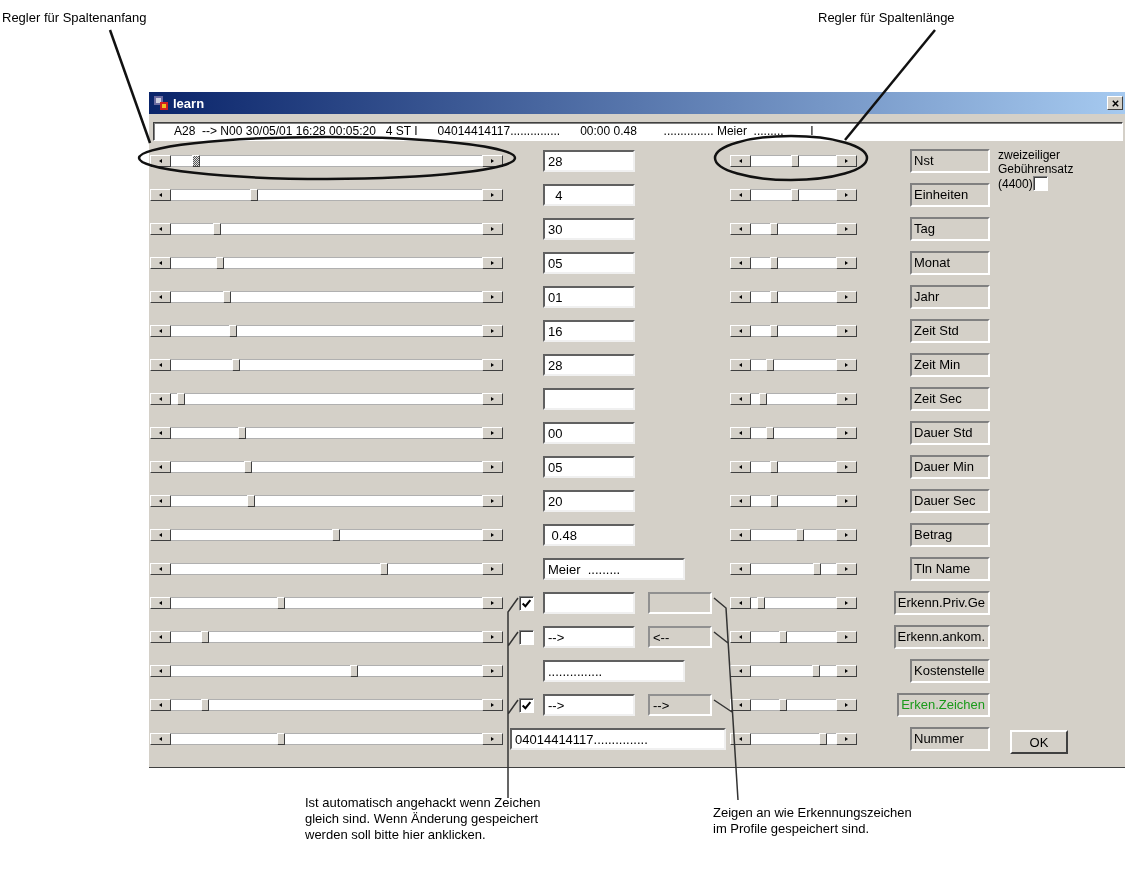 The height and width of the screenshot is (873, 1125). What do you see at coordinates (589, 297) in the screenshot?
I see `value-field: 01` at bounding box center [589, 297].